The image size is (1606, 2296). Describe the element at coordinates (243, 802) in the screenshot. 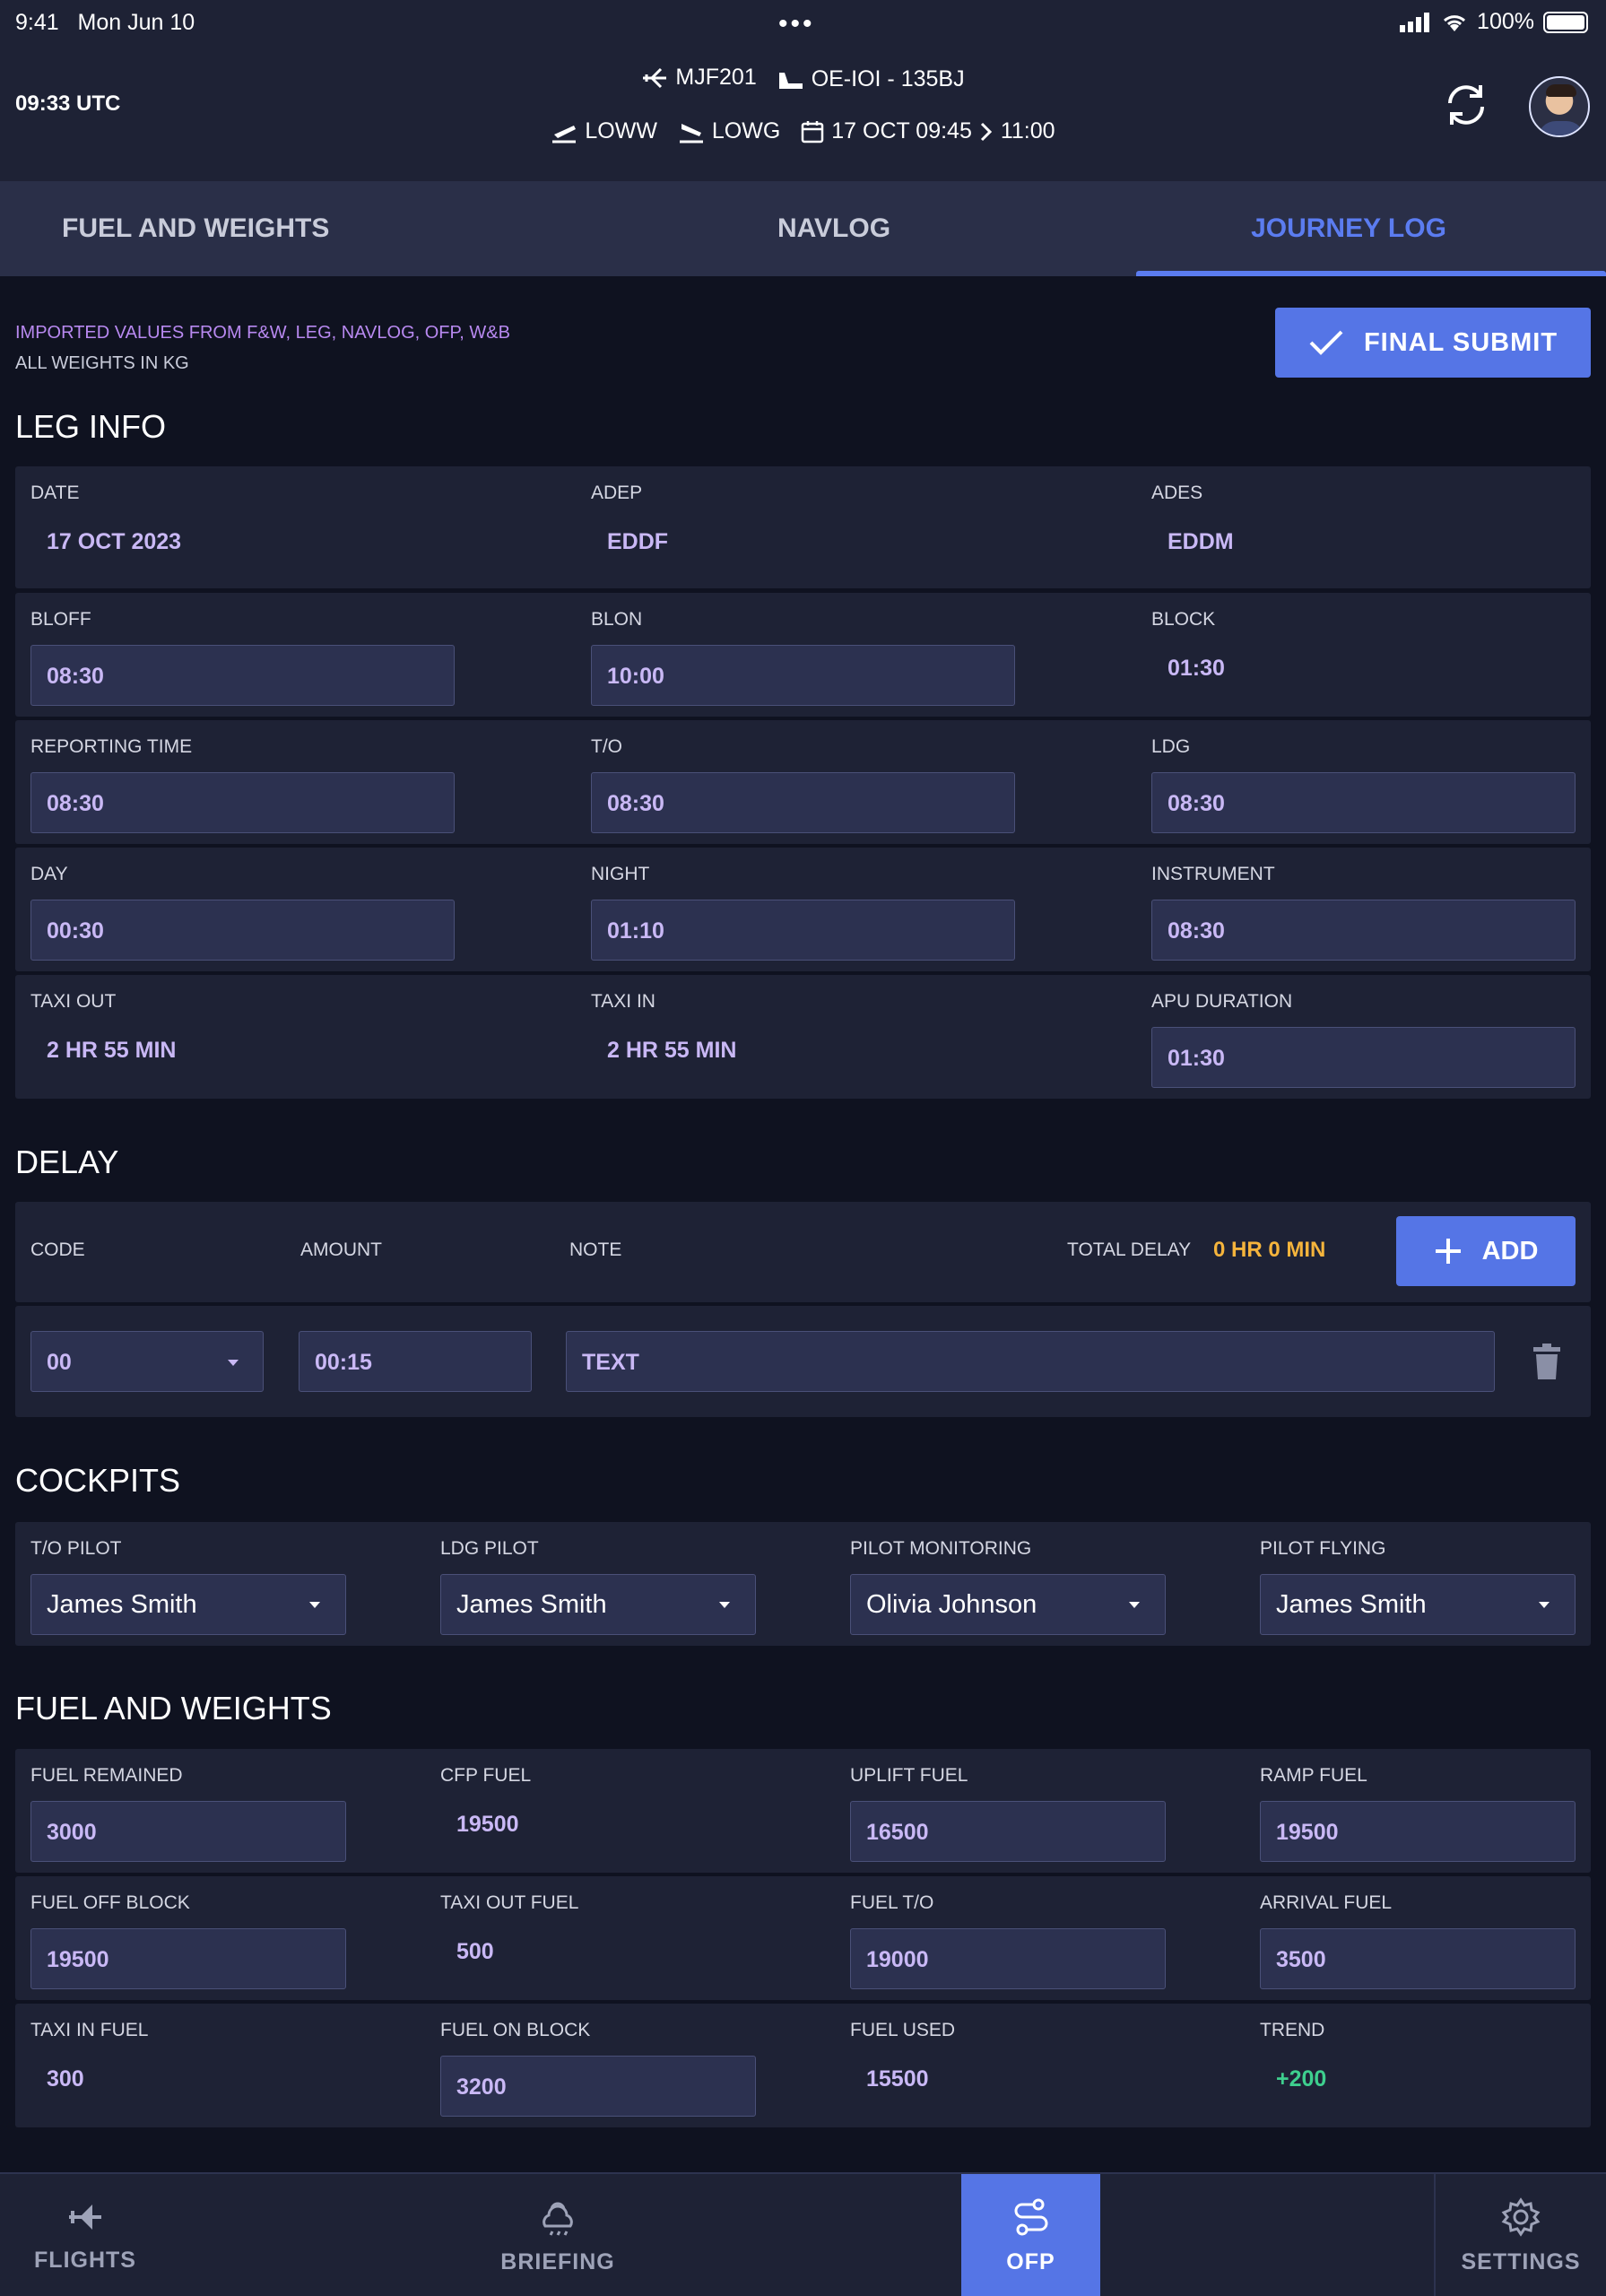

I see `reporting-time-input: 08:30` at that location.